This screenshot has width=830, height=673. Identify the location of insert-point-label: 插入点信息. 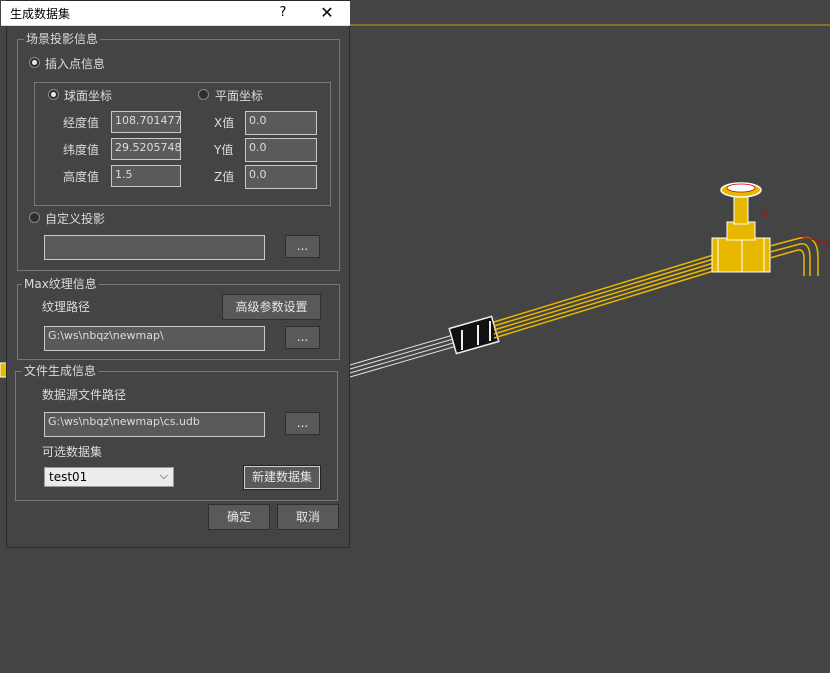
(75, 63).